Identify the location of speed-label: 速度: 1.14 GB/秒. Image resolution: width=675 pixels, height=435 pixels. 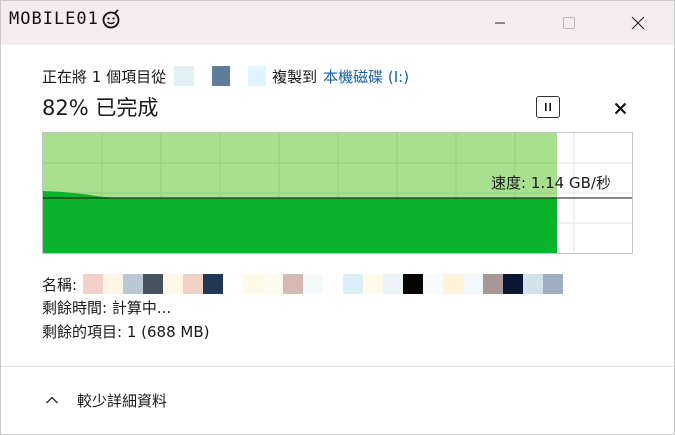
(551, 183).